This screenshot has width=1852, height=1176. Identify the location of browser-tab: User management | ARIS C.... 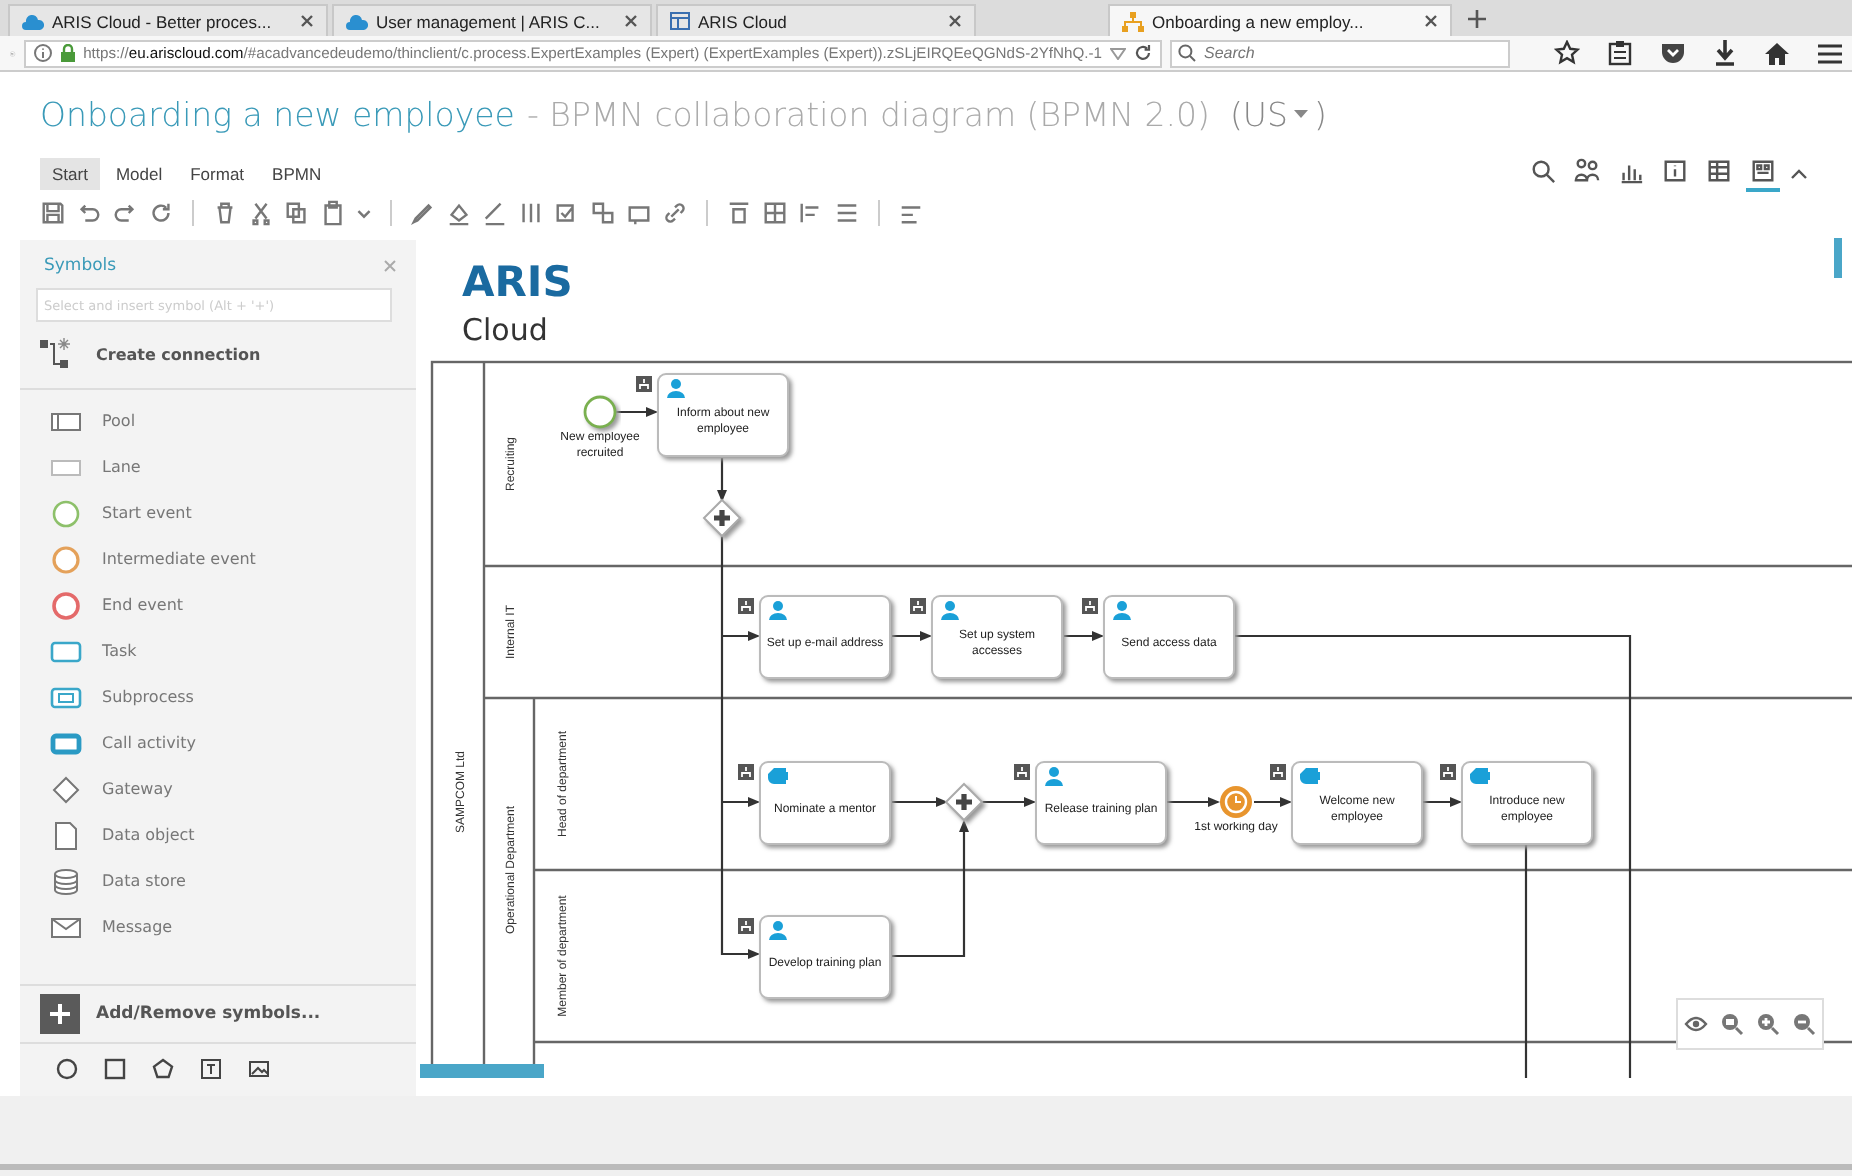
(492, 20).